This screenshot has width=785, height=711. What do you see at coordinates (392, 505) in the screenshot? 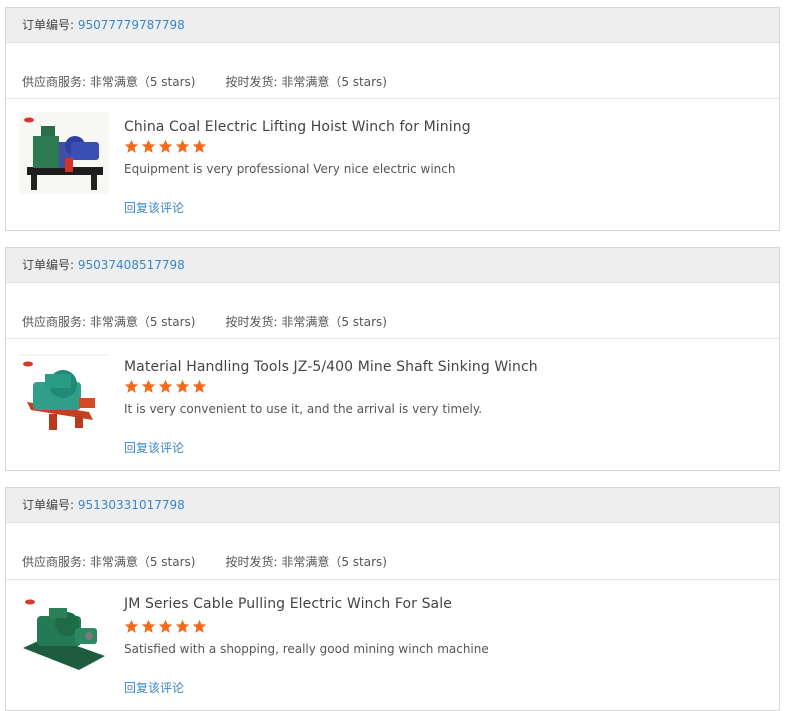
I see `order-header: 订单编号: 95130331017798` at bounding box center [392, 505].